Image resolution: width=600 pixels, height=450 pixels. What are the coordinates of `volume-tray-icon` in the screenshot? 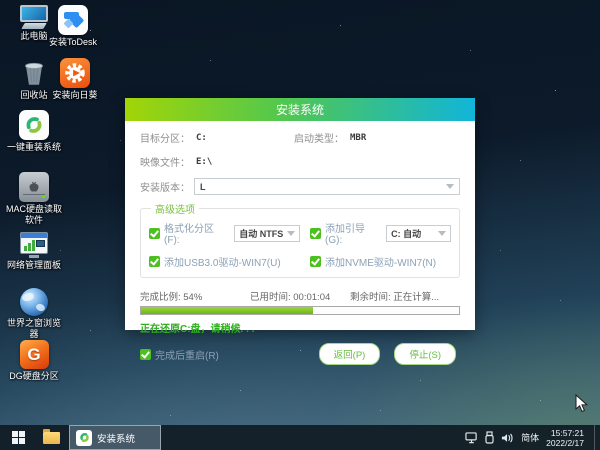 It's located at (507, 438).